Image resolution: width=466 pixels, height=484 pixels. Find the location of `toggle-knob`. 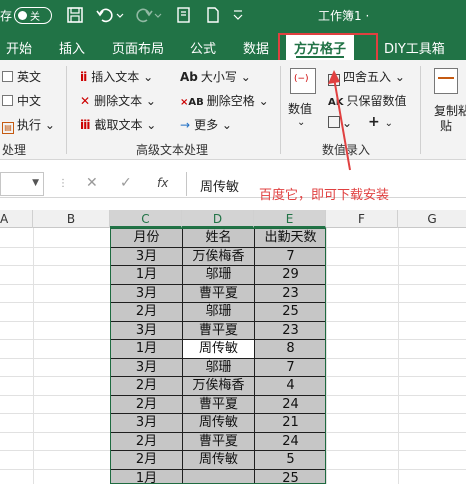

toggle-knob is located at coordinates (22, 15).